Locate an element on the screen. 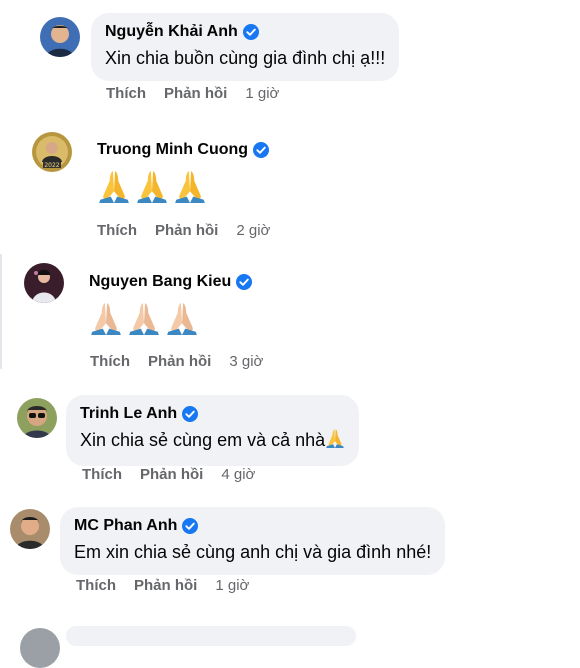  svg-text: 2022 is located at coordinates (51, 165).